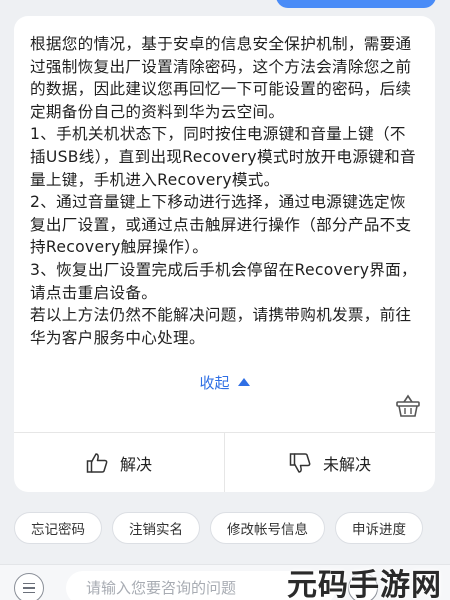 This screenshot has width=450, height=600. I want to click on basket-icon, so click(408, 406).